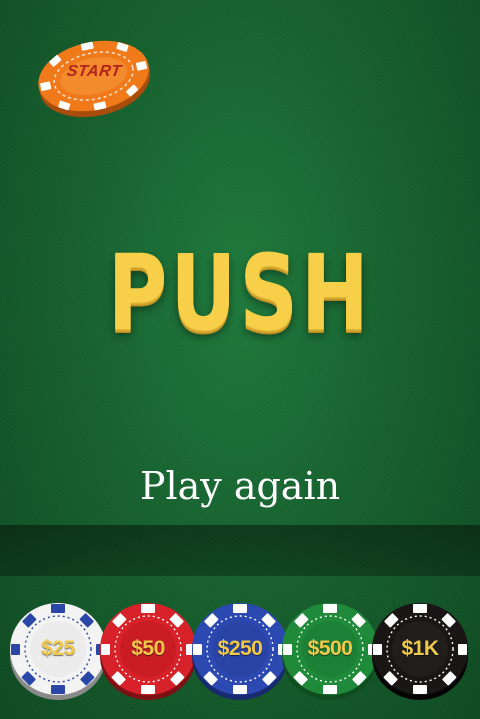  I want to click on bet-chip-500: $500, so click(330, 649).